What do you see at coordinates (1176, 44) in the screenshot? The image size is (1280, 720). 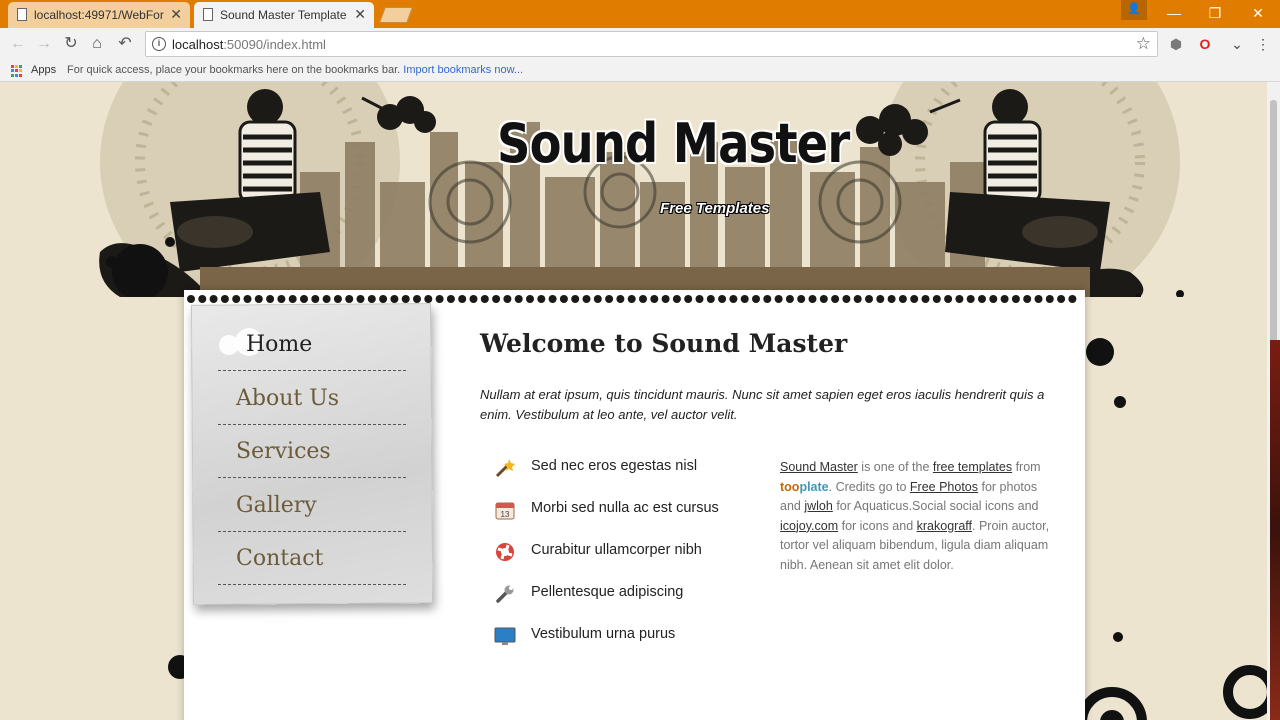 I see `extension-icon: ⬢` at bounding box center [1176, 44].